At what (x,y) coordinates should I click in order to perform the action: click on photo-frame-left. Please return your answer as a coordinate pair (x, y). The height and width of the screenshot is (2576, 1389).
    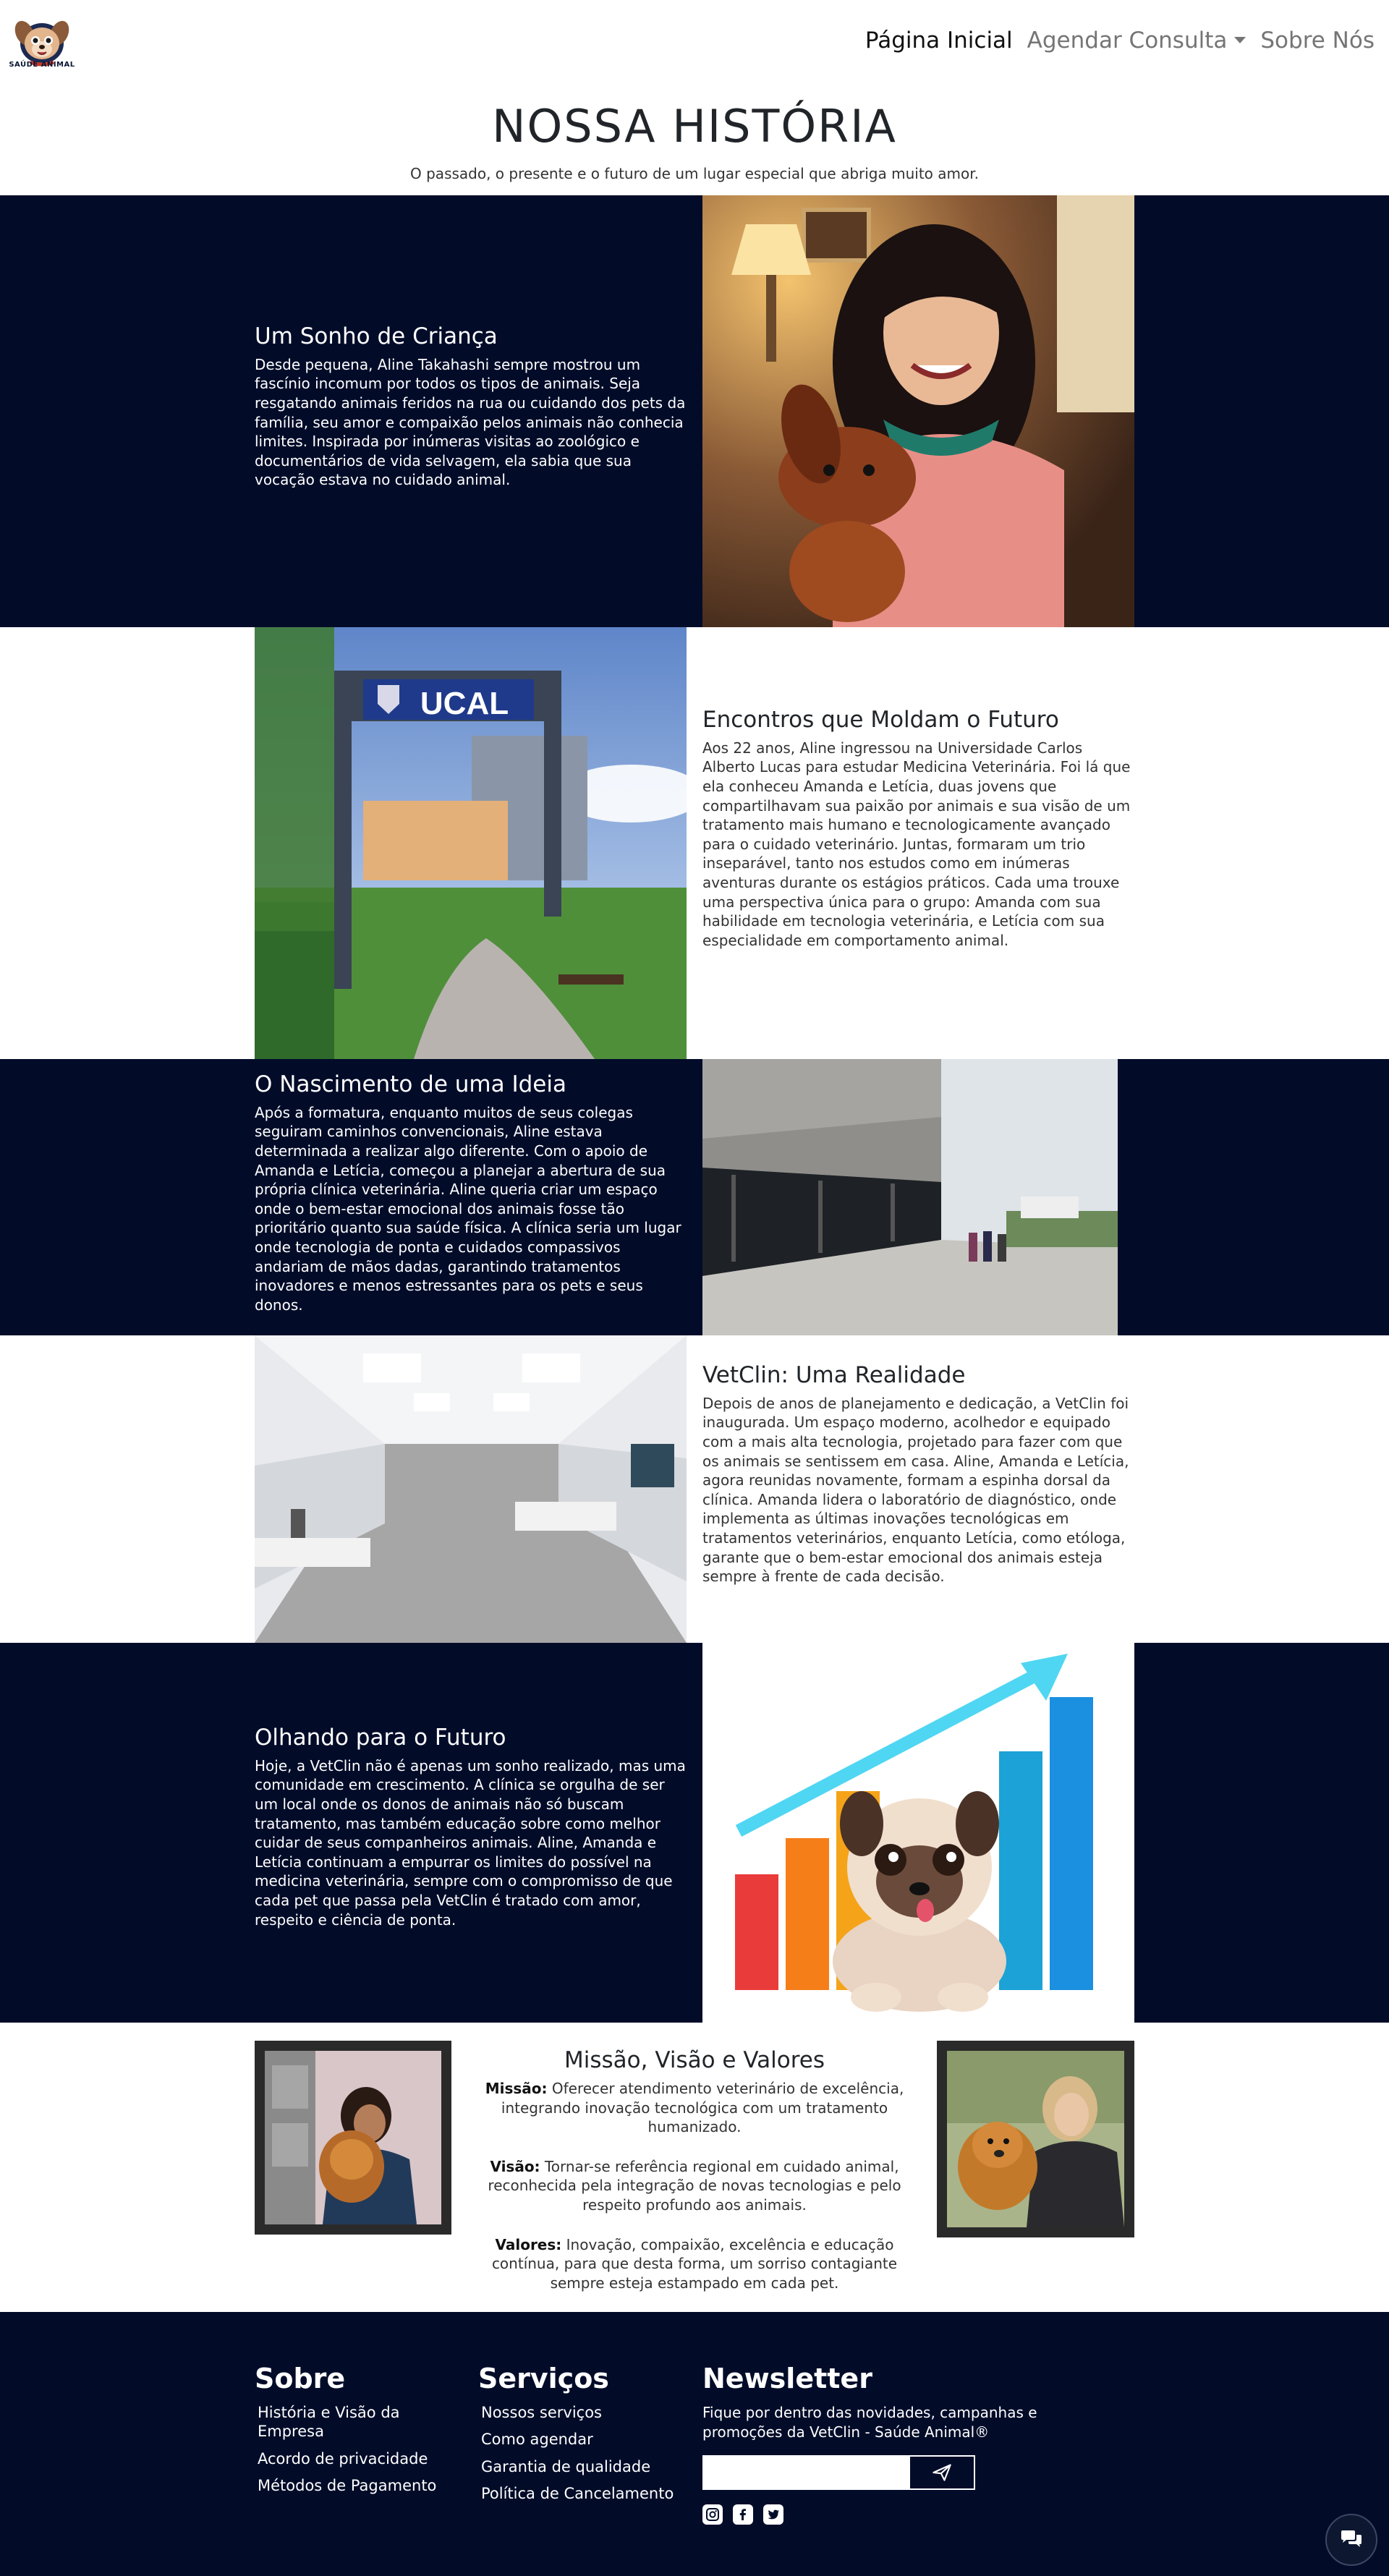
    Looking at the image, I should click on (353, 2138).